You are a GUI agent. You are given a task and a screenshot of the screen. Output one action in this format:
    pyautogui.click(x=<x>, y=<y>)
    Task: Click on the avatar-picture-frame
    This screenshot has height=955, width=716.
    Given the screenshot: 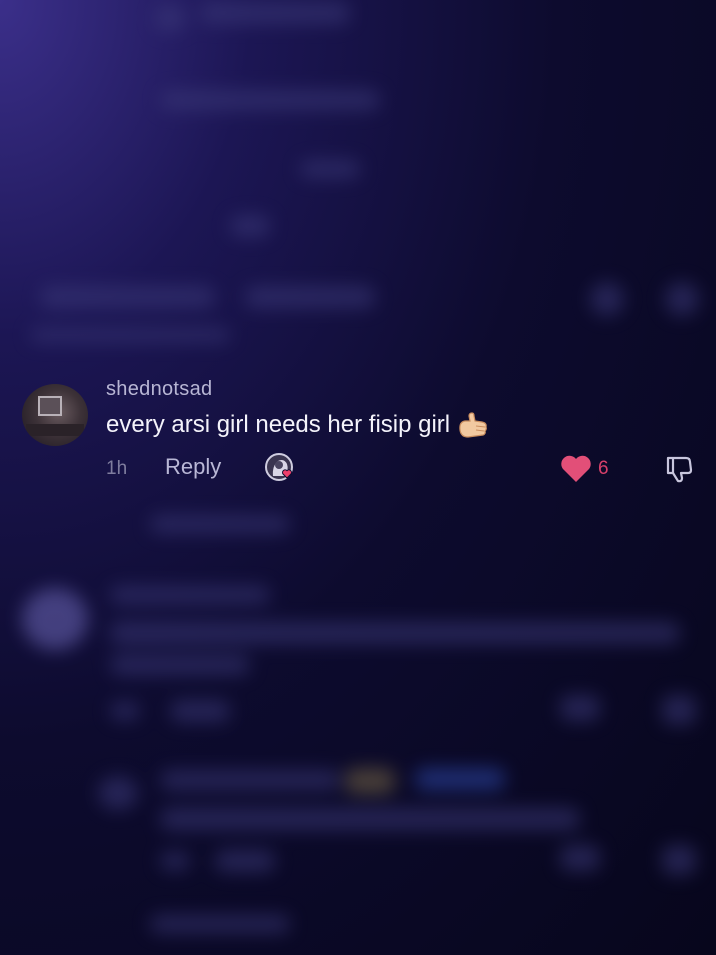 What is the action you would take?
    pyautogui.click(x=50, y=406)
    